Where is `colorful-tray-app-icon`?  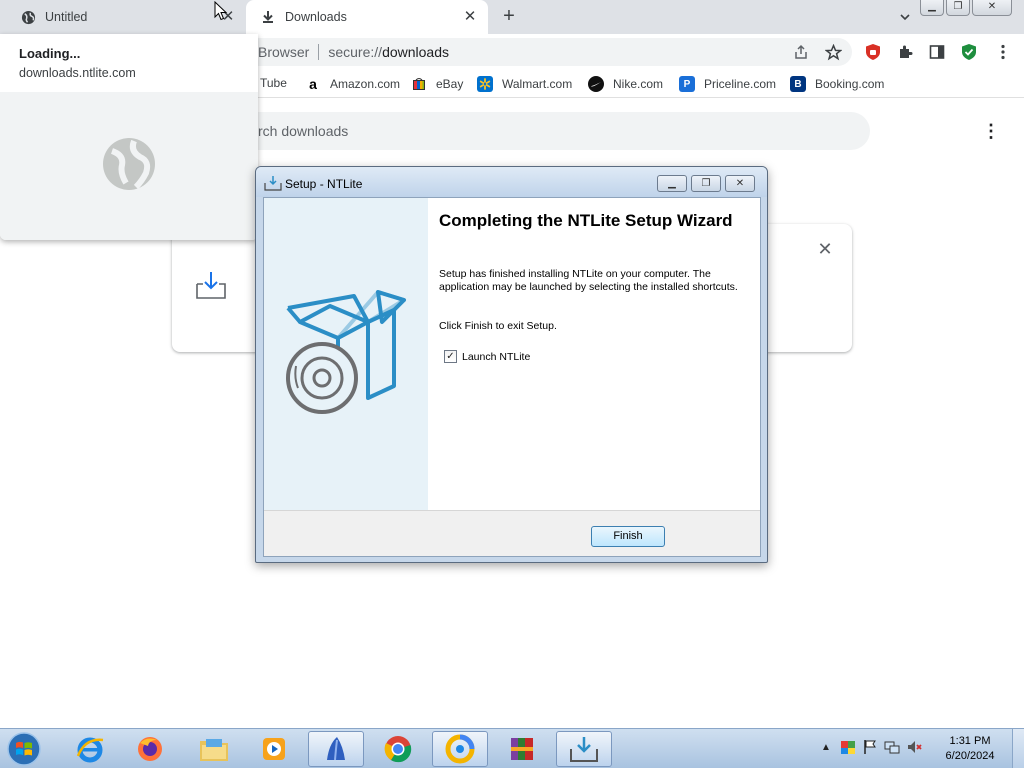 colorful-tray-app-icon is located at coordinates (848, 747).